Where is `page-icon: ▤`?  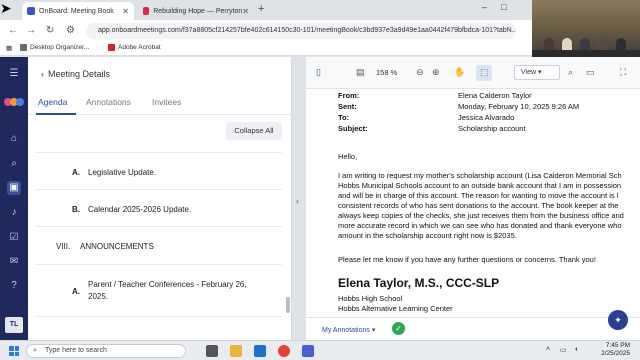 page-icon: ▤ is located at coordinates (360, 72).